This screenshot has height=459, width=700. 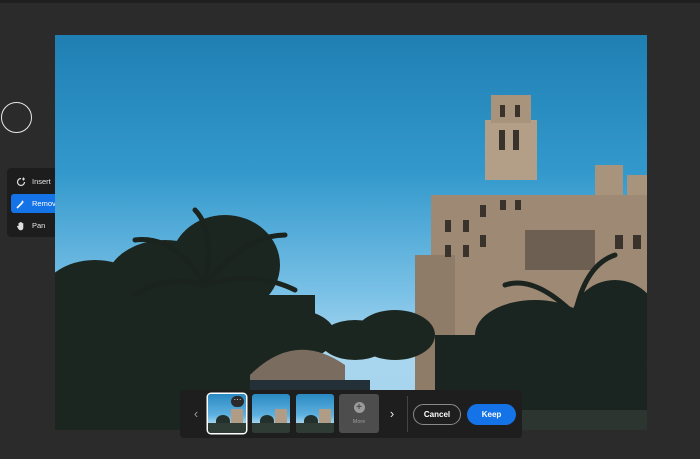 What do you see at coordinates (41, 181) in the screenshot?
I see `insert-tool-label: Insert` at bounding box center [41, 181].